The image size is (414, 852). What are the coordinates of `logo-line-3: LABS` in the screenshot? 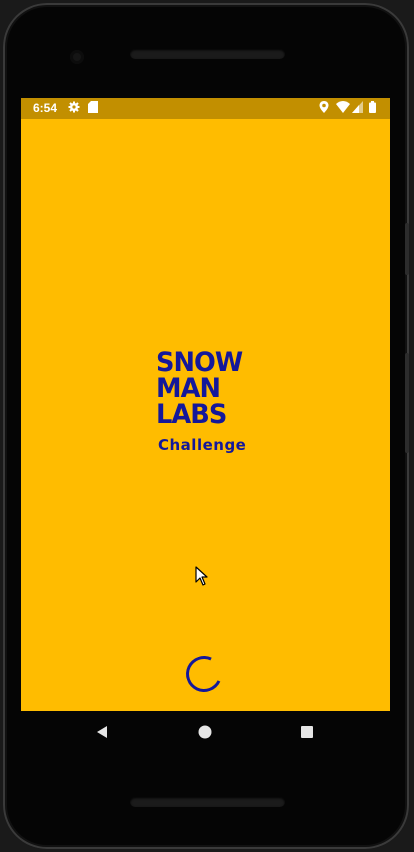 It's located at (191, 414).